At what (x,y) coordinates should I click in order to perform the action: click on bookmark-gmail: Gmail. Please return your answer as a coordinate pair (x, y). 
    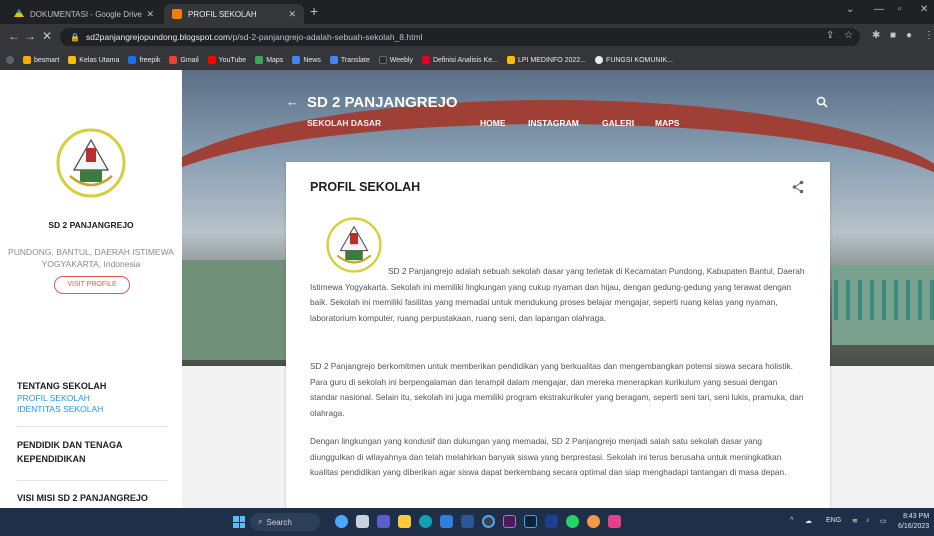
    Looking at the image, I should click on (184, 60).